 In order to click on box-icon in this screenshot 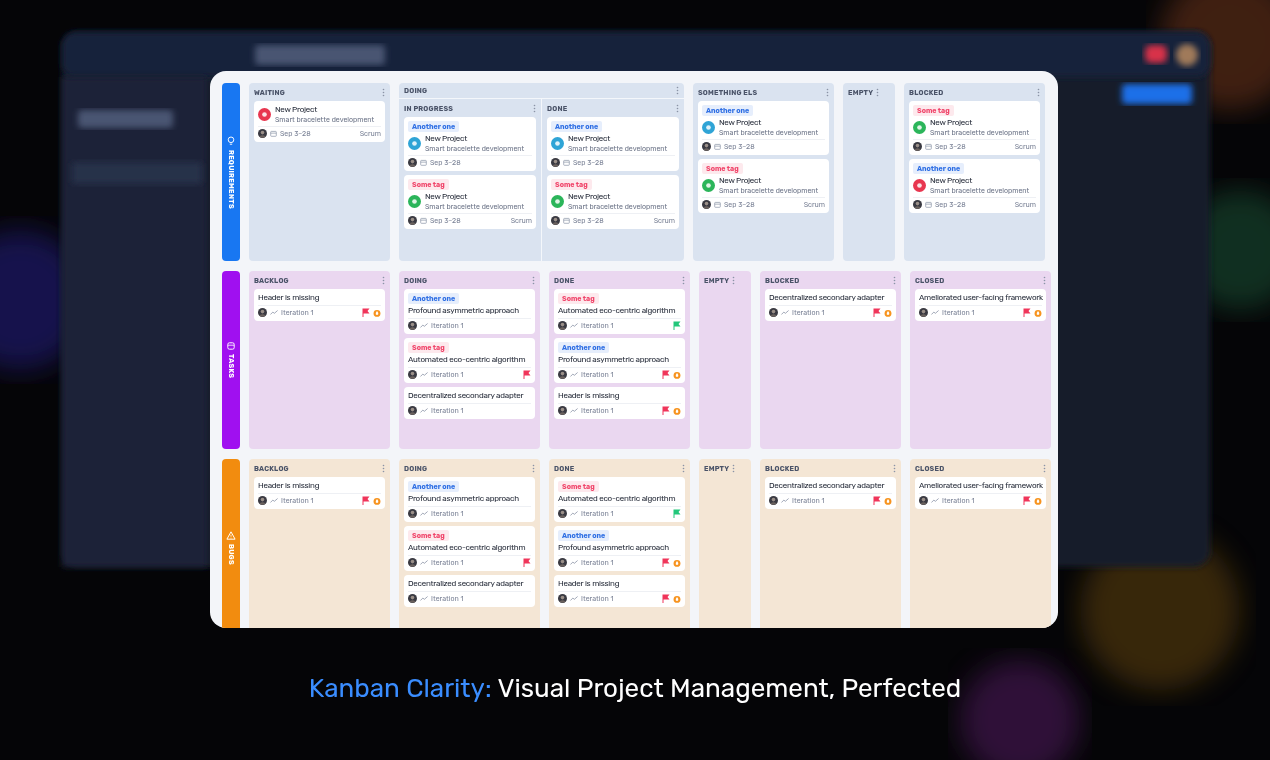, I will do `click(231, 345)`.